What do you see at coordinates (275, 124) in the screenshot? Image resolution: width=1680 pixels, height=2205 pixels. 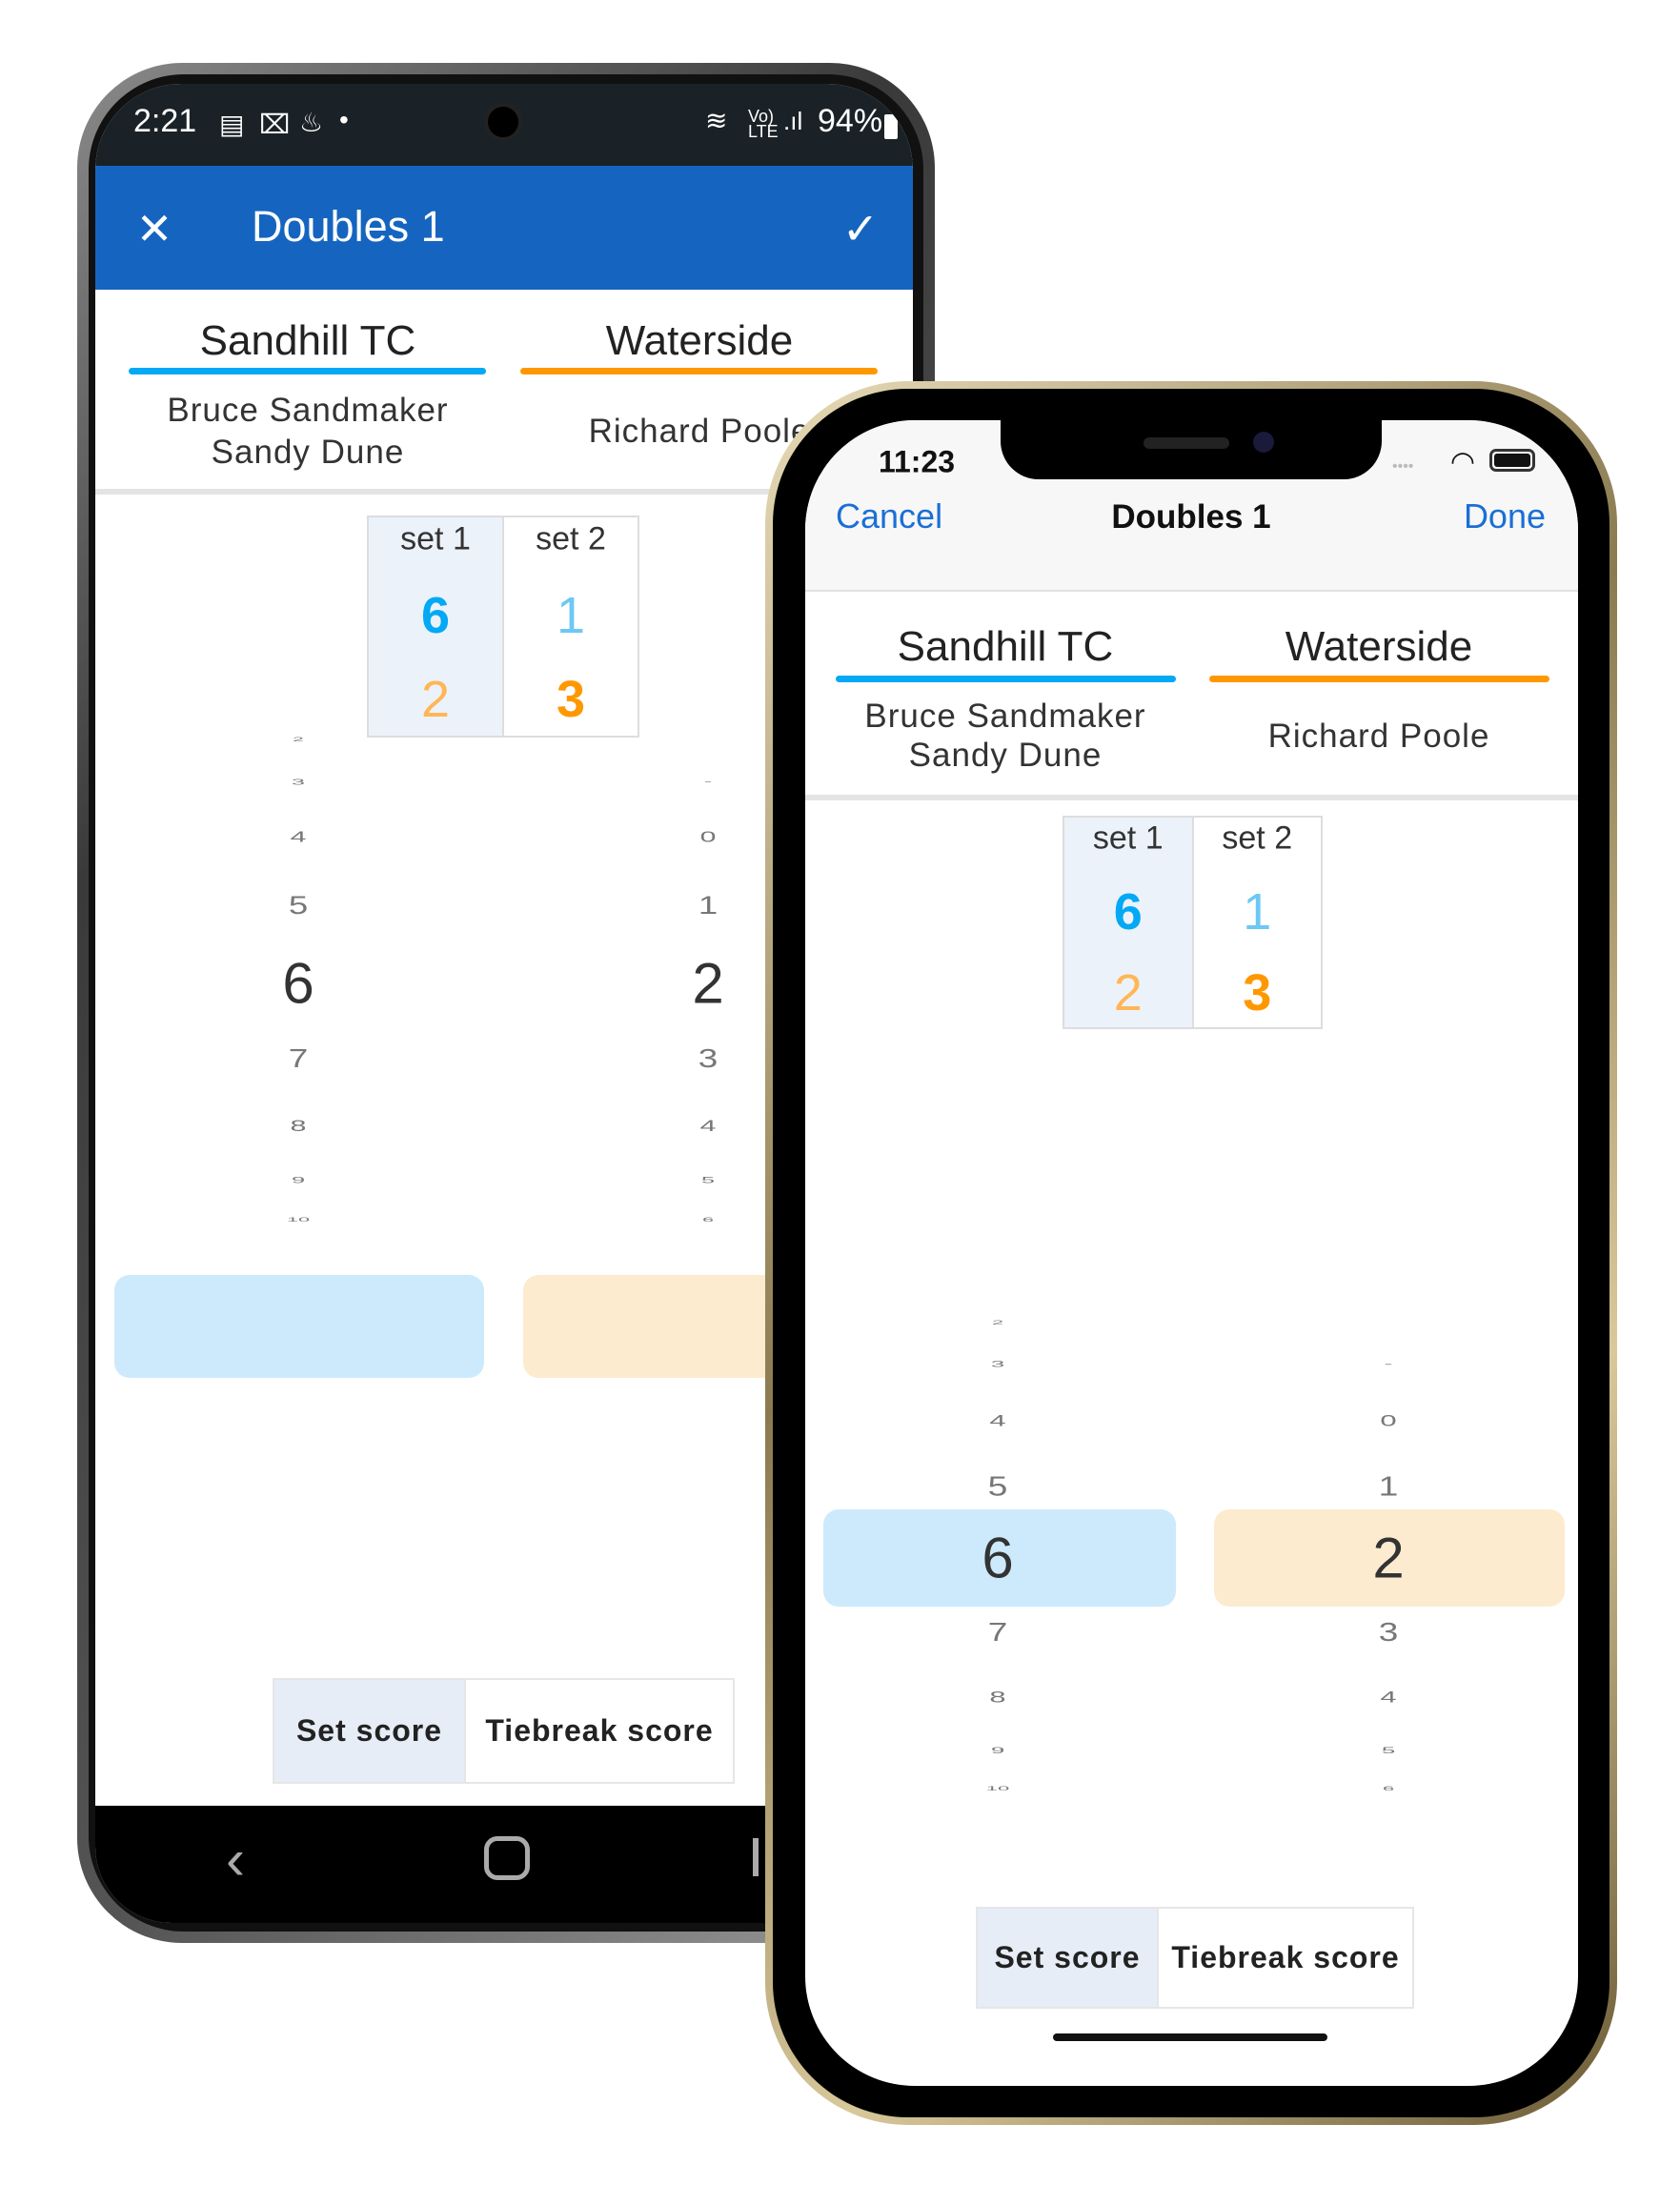 I see `outlook-icon: ⌧` at bounding box center [275, 124].